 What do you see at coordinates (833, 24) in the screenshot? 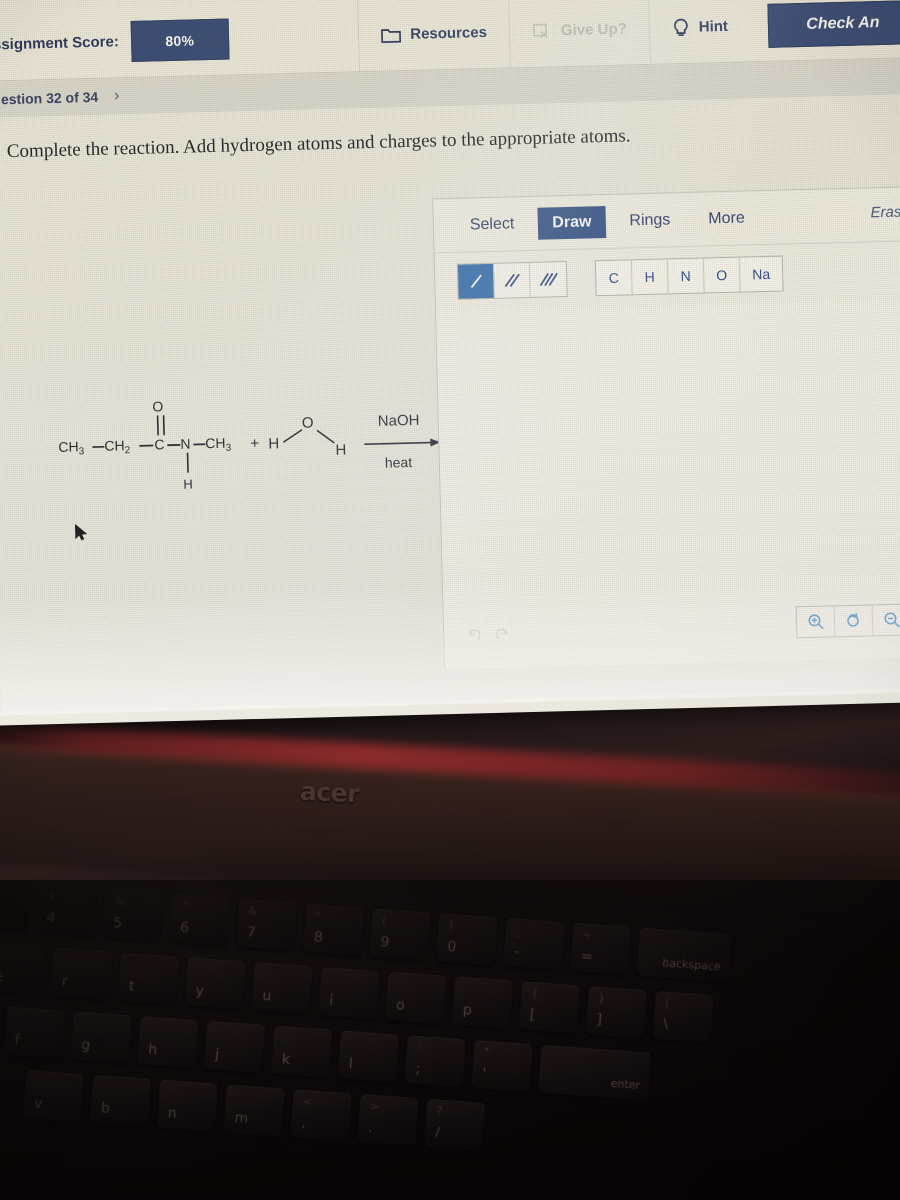
I see `check-answer-button: Check An` at bounding box center [833, 24].